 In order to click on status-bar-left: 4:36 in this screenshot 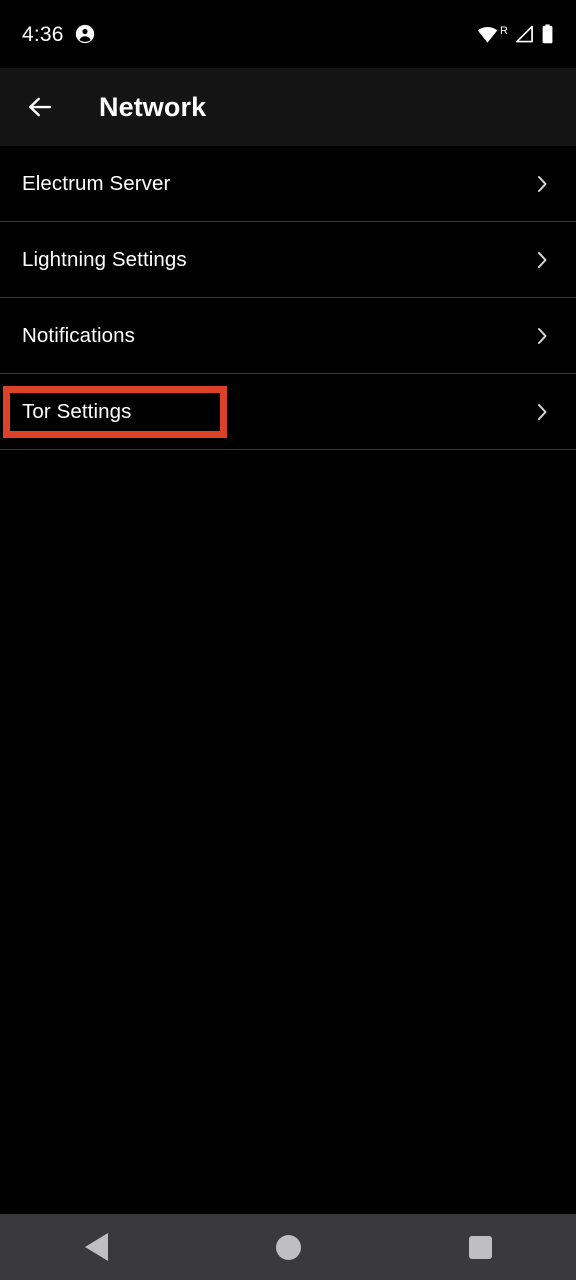, I will do `click(58, 34)`.